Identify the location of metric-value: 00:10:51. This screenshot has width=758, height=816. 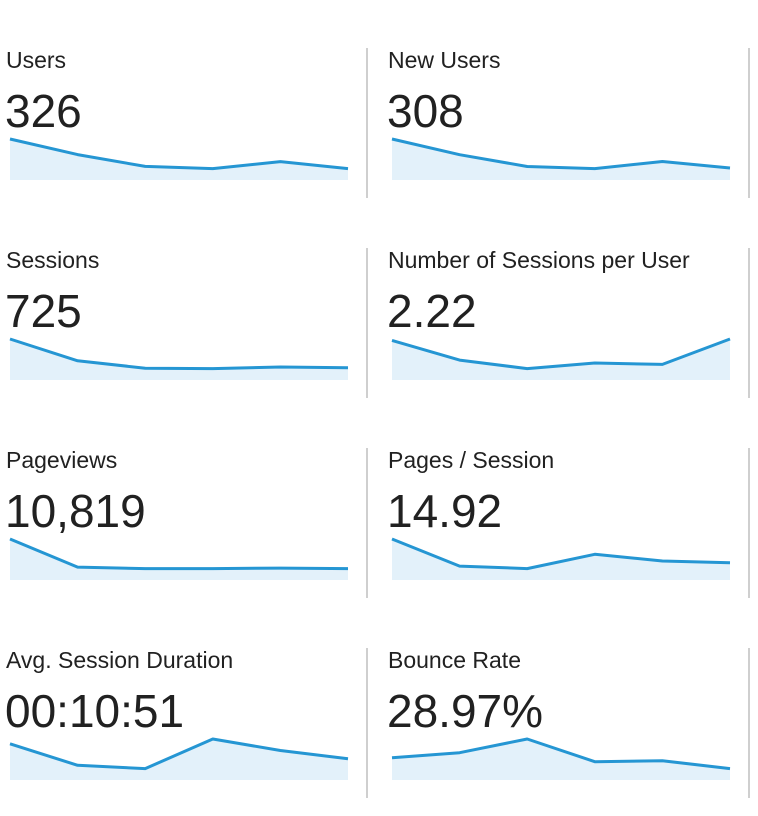
(95, 711).